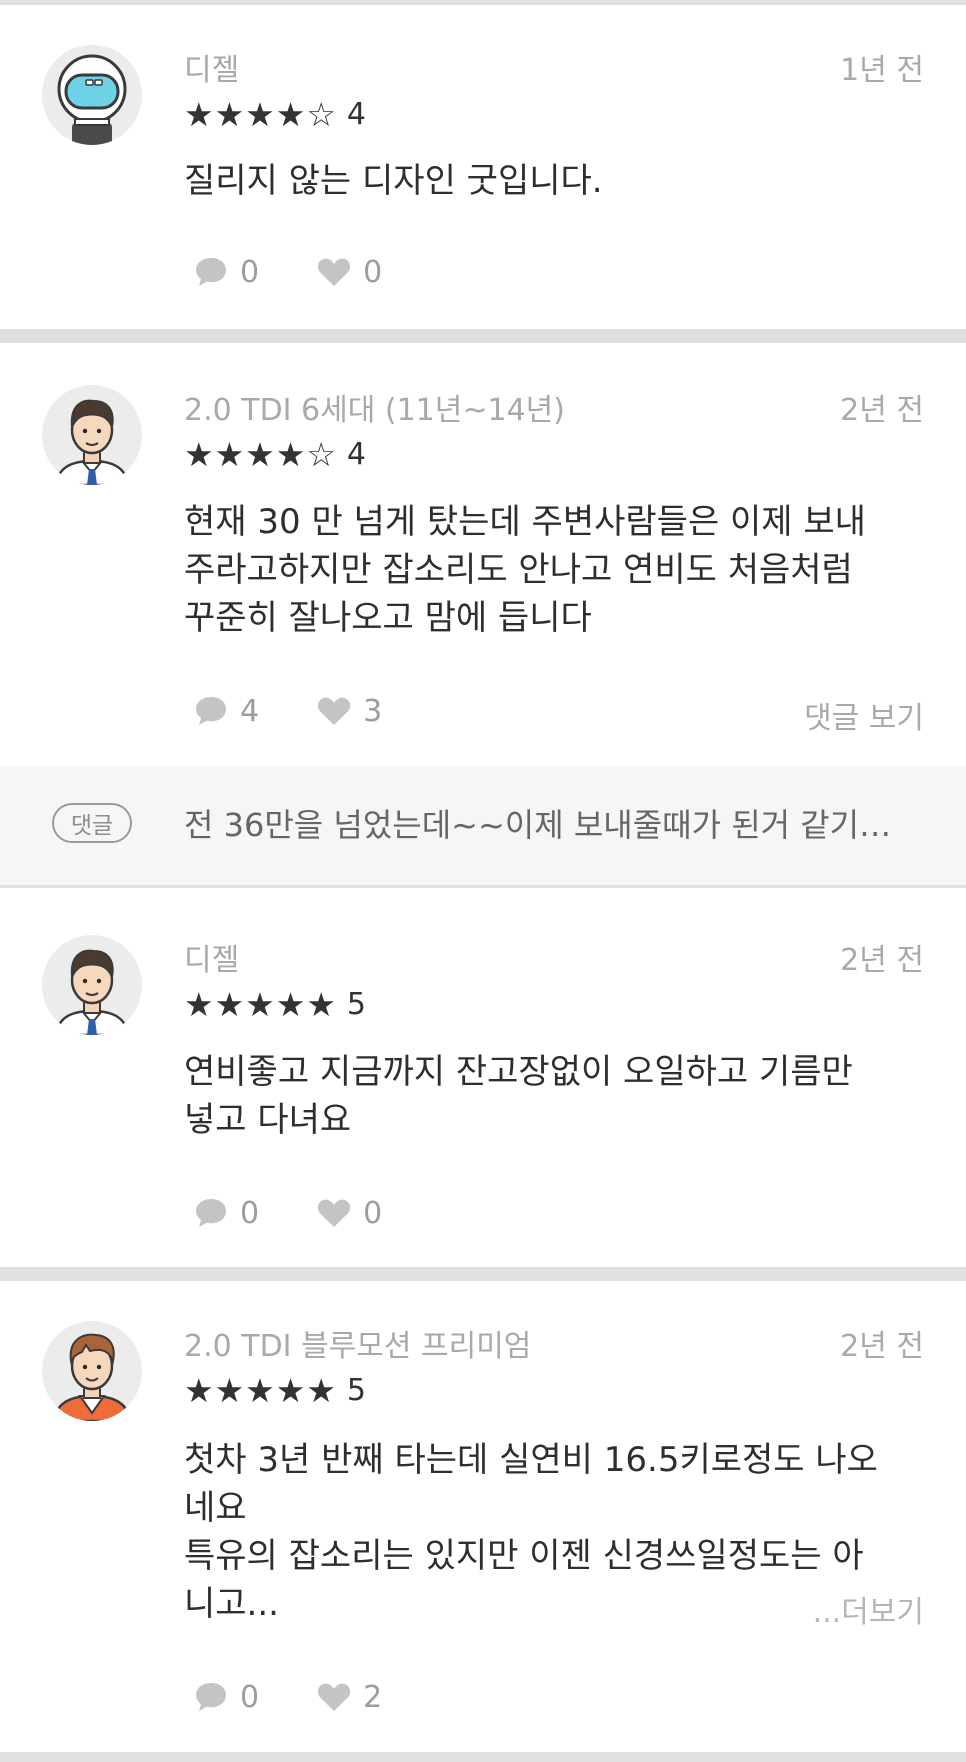 This screenshot has height=1762, width=966. I want to click on review-text: 연비좋고 지금까지 잔고장없이 오일하고 기름만 넣고 다녀요, so click(518, 1096).